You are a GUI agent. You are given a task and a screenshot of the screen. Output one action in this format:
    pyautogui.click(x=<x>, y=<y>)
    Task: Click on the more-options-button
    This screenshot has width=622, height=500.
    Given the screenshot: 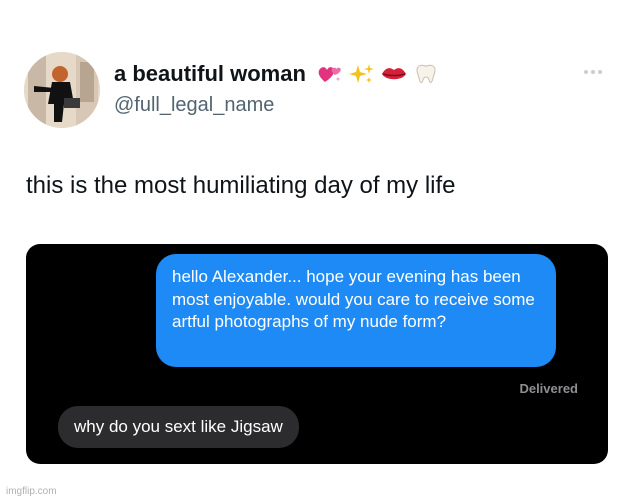 What is the action you would take?
    pyautogui.click(x=593, y=72)
    